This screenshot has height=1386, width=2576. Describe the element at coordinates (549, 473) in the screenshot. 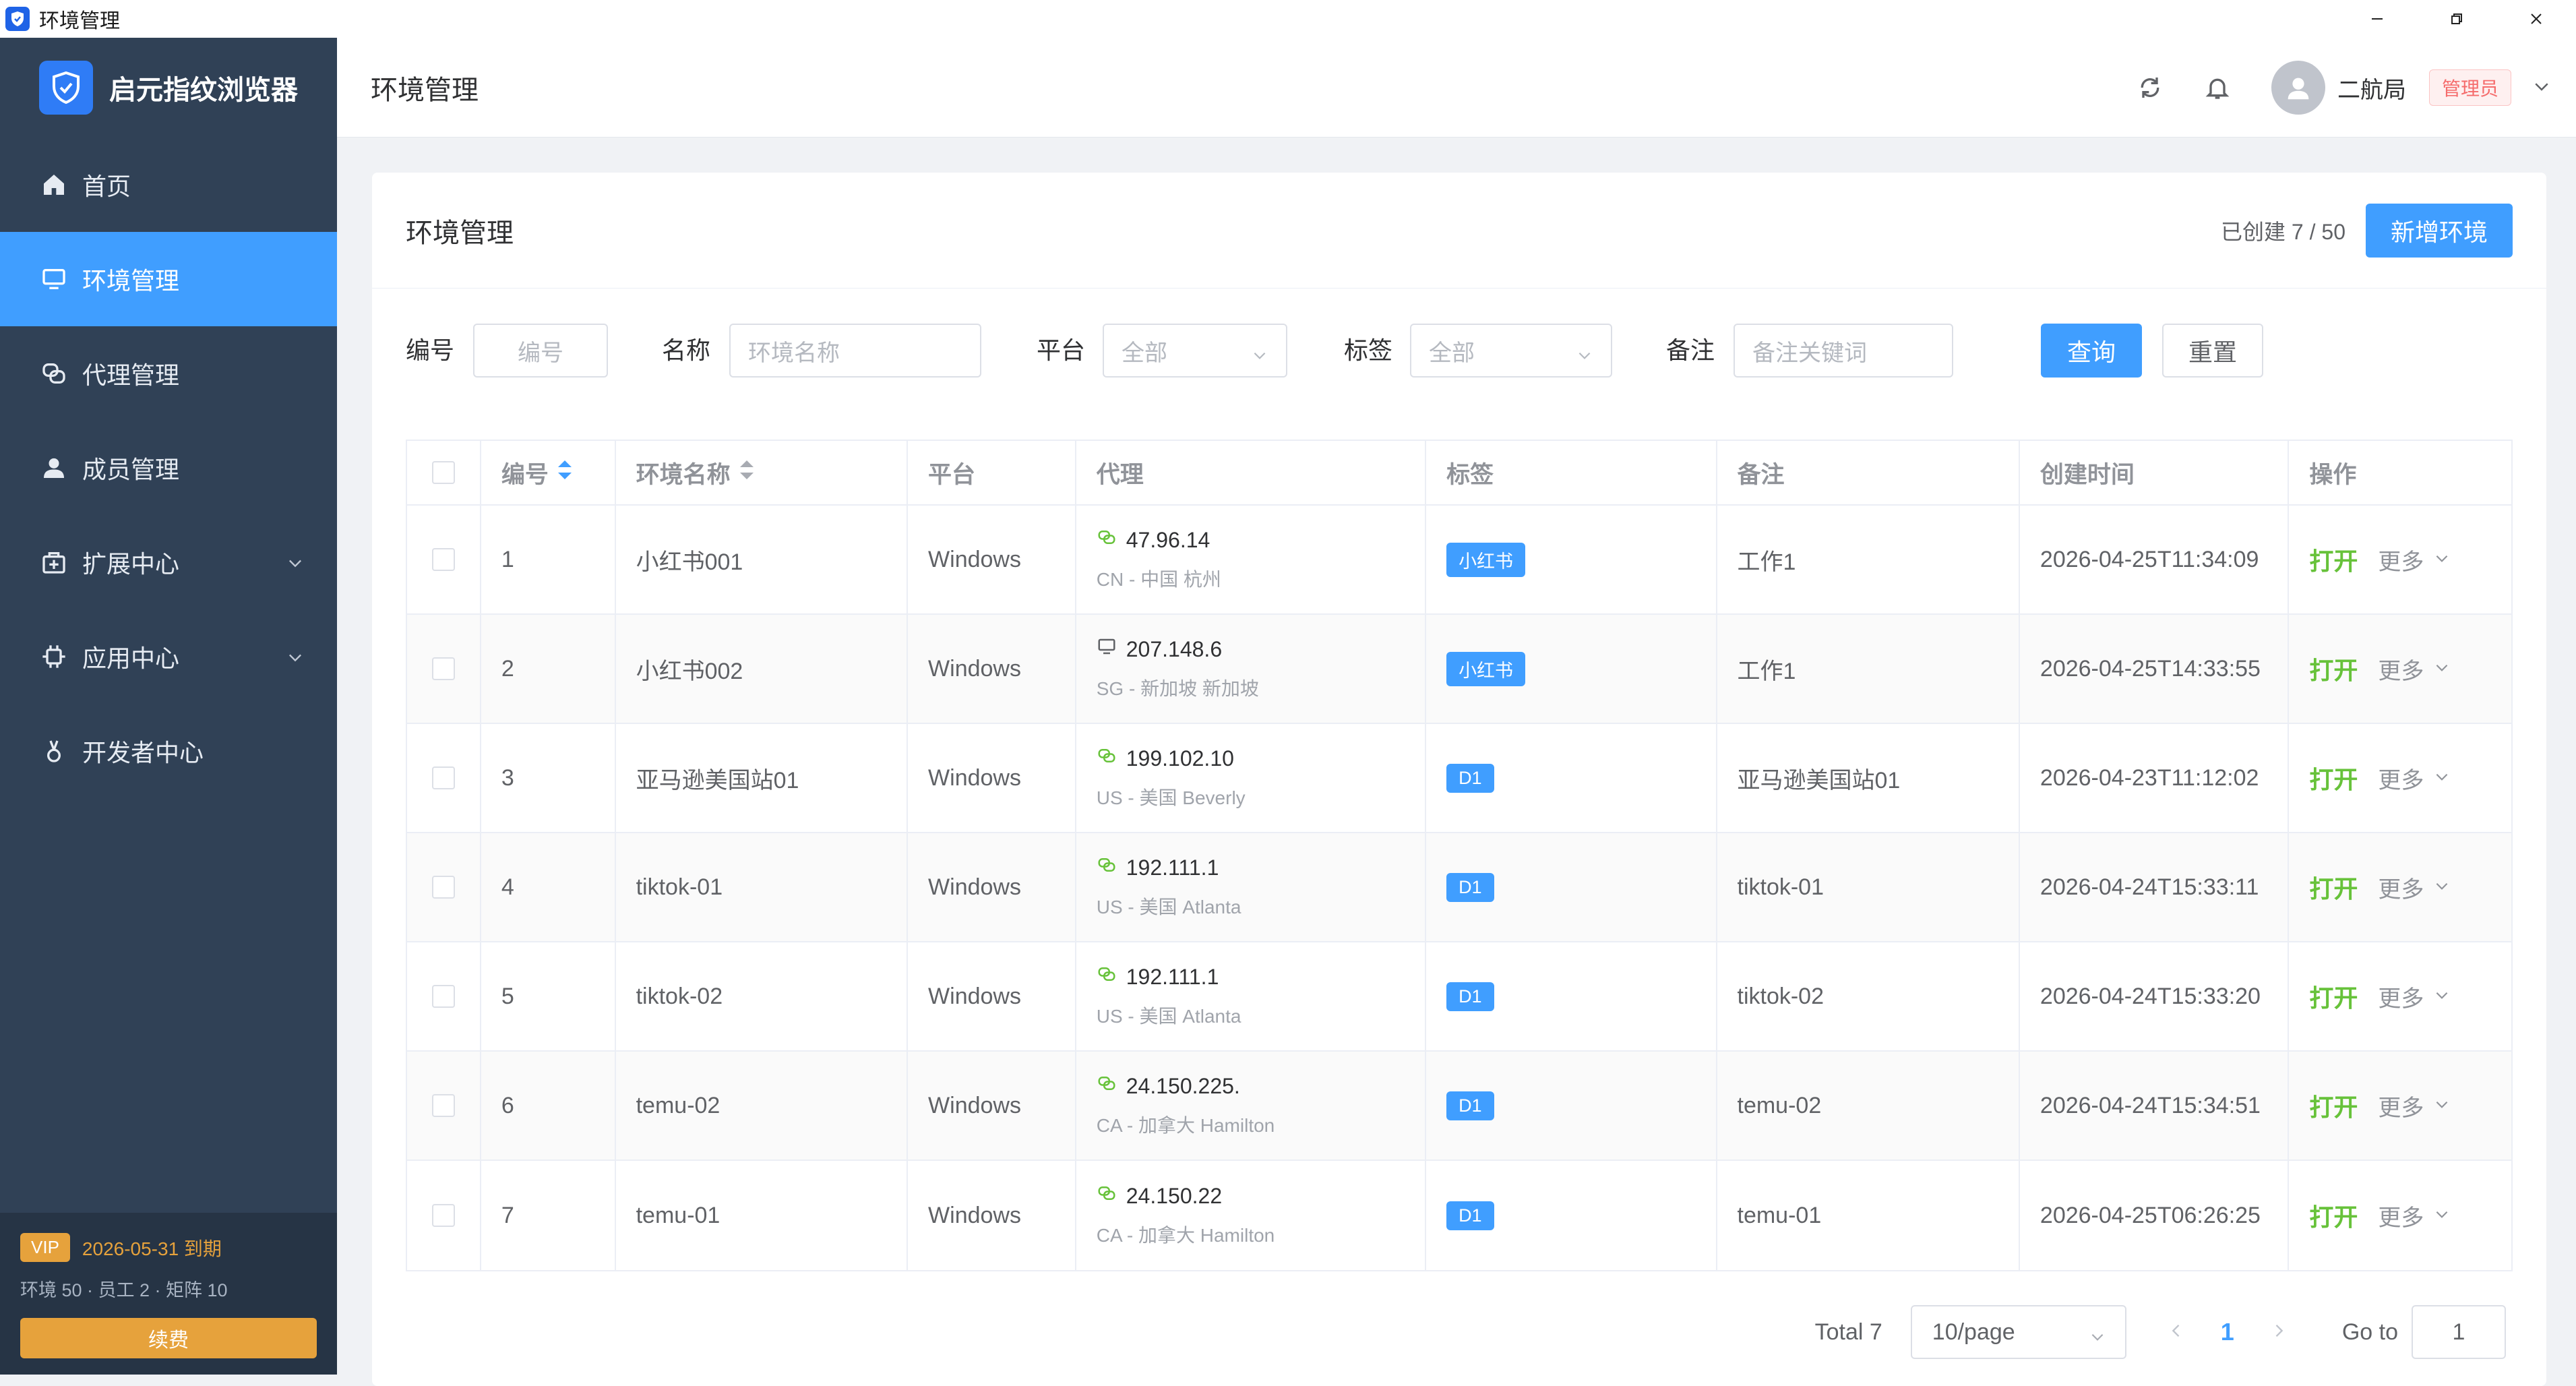

I see `column-header-id: 编号` at that location.